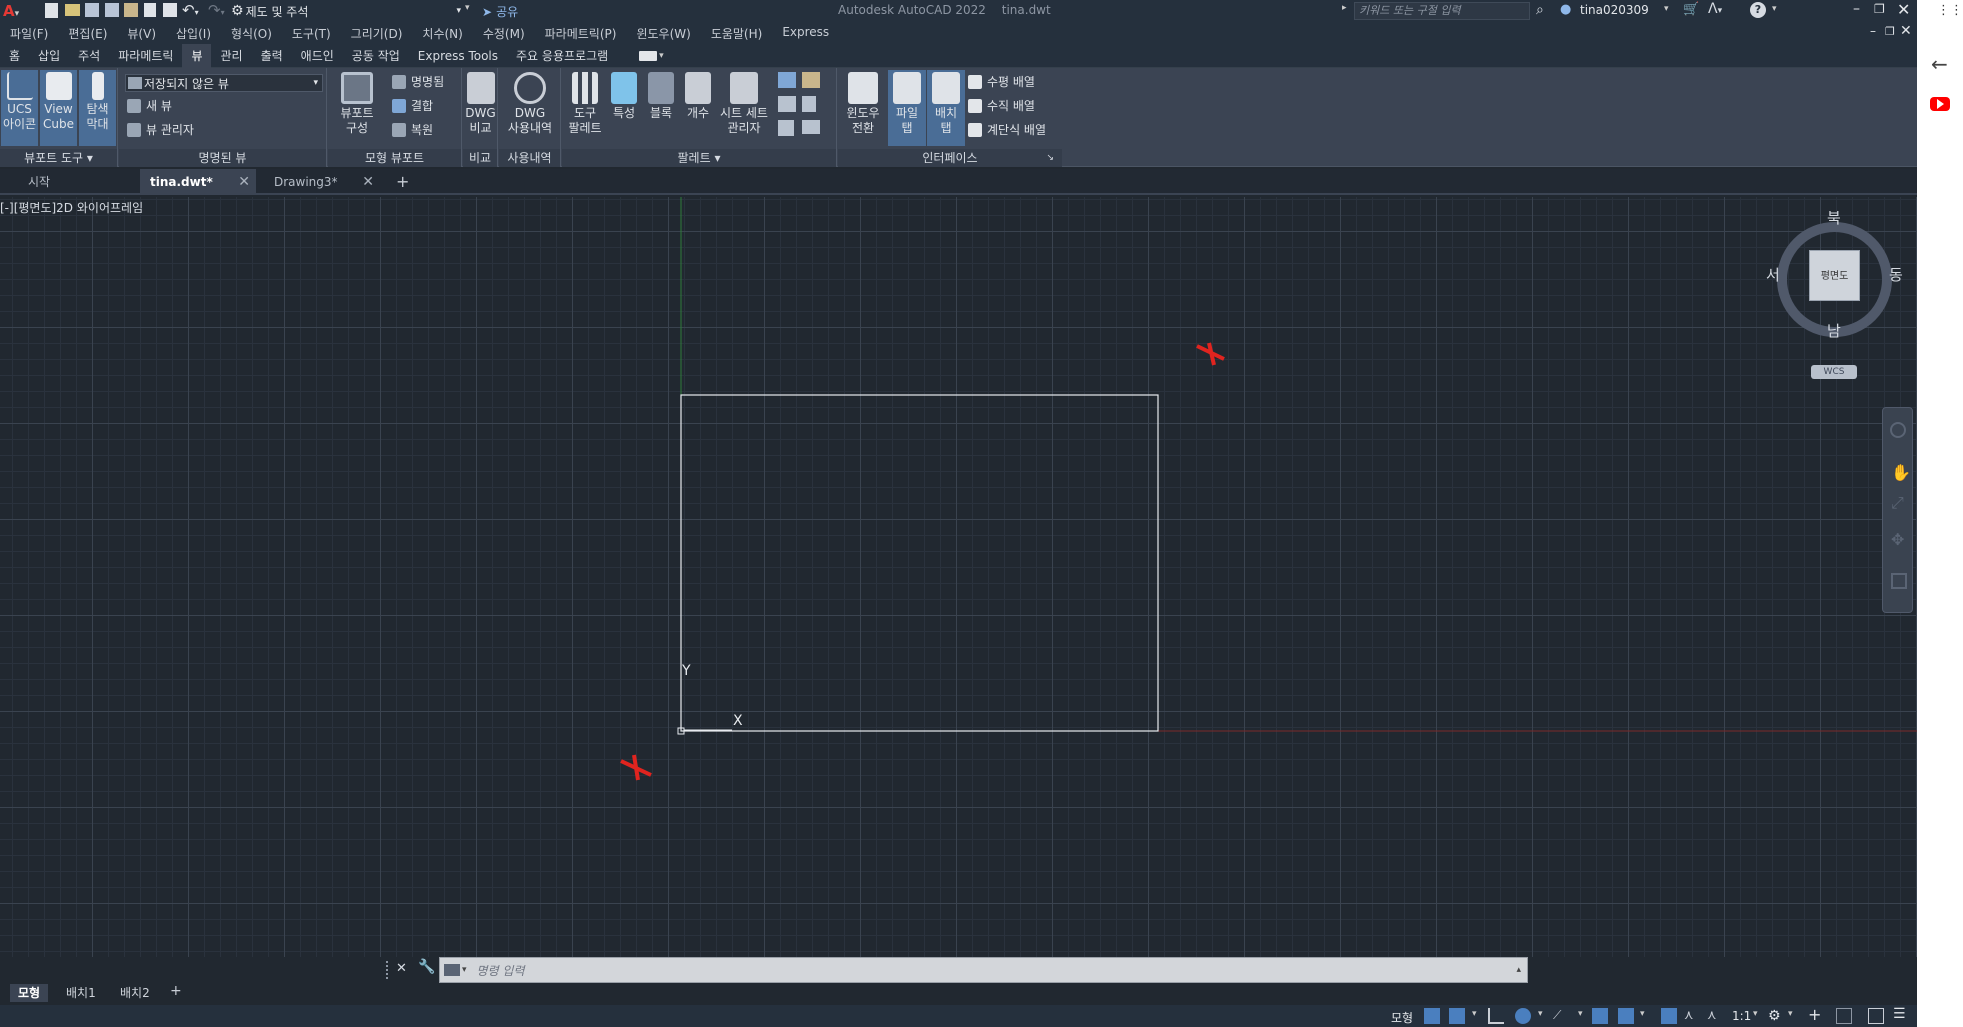 This screenshot has width=1963, height=1027. Describe the element at coordinates (1001, 106) in the screenshot. I see `tile-vertical-button: 수직 배열` at that location.